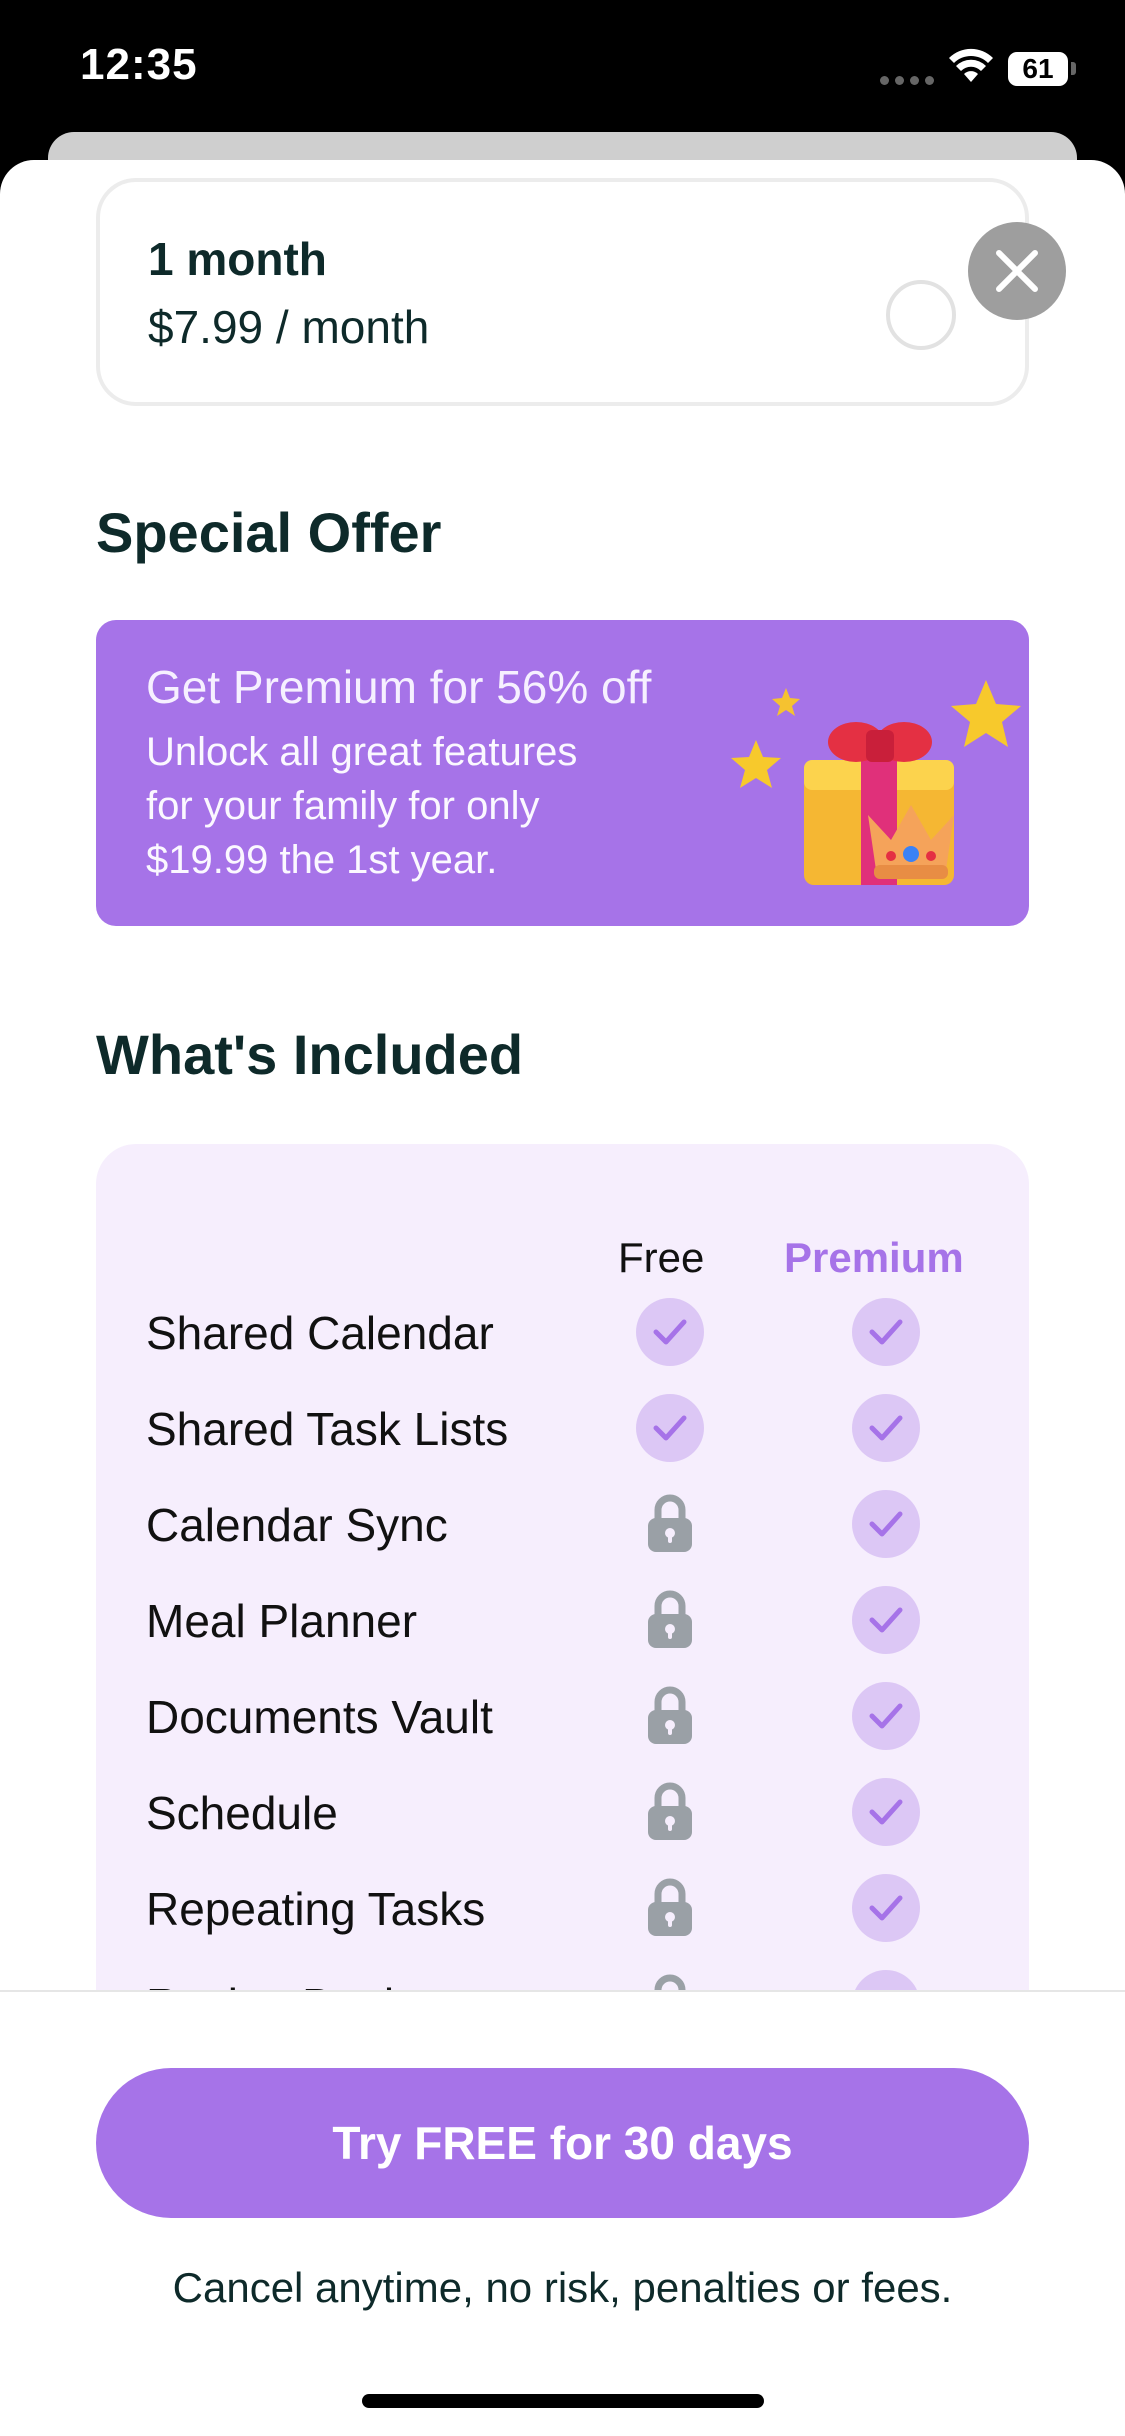 The height and width of the screenshot is (2436, 1125). What do you see at coordinates (282, 1621) in the screenshot?
I see `feature-label: Meal Planner` at bounding box center [282, 1621].